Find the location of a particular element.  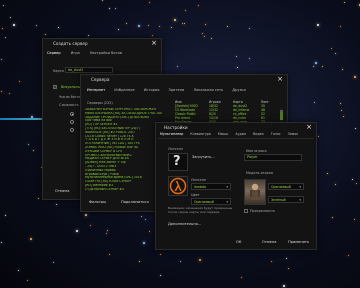

window-title: Сервера is located at coordinates (100, 79).